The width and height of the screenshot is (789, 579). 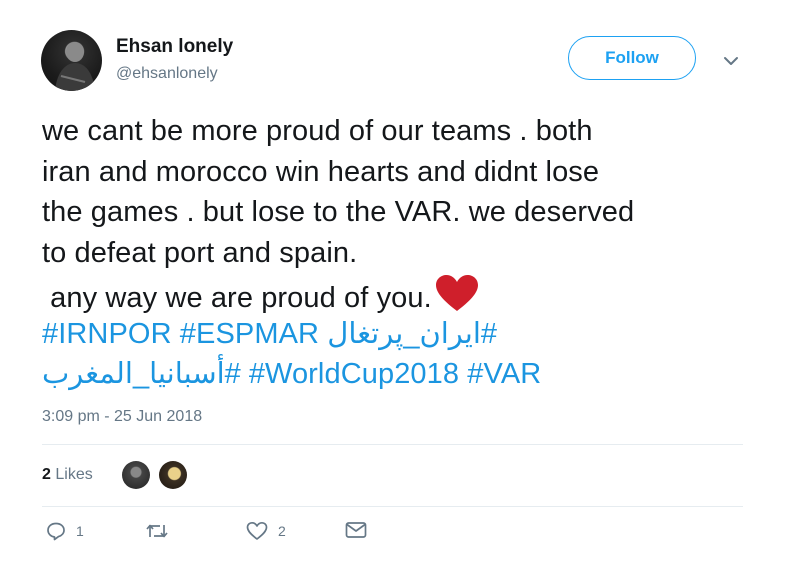 I want to click on hashtag-link: #أسبانيا_المغرب, so click(x=141, y=374).